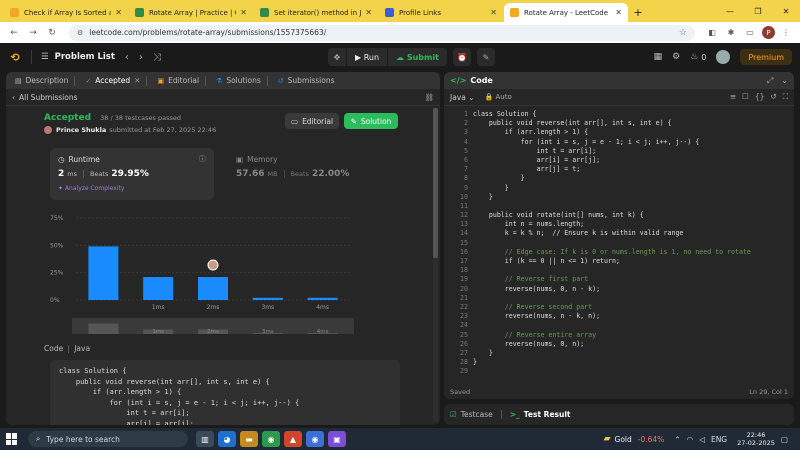 The width and height of the screenshot is (800, 450). What do you see at coordinates (540, 414) in the screenshot?
I see `tab-test-result: >_ Test Result` at bounding box center [540, 414].